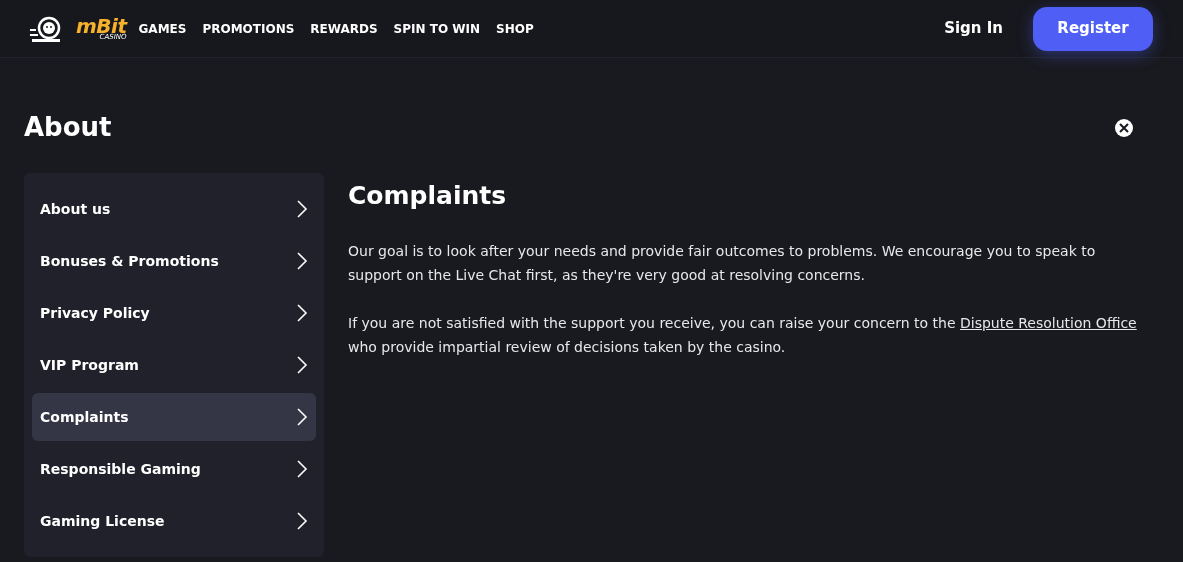 The width and height of the screenshot is (1183, 562). What do you see at coordinates (722, 263) in the screenshot?
I see `paragraph: Our goal is to look after your needs and provide fair outcomes to problems. We encourage you to speak to support on the Live Chat first, as they're very good at resolving concerns.` at bounding box center [722, 263].